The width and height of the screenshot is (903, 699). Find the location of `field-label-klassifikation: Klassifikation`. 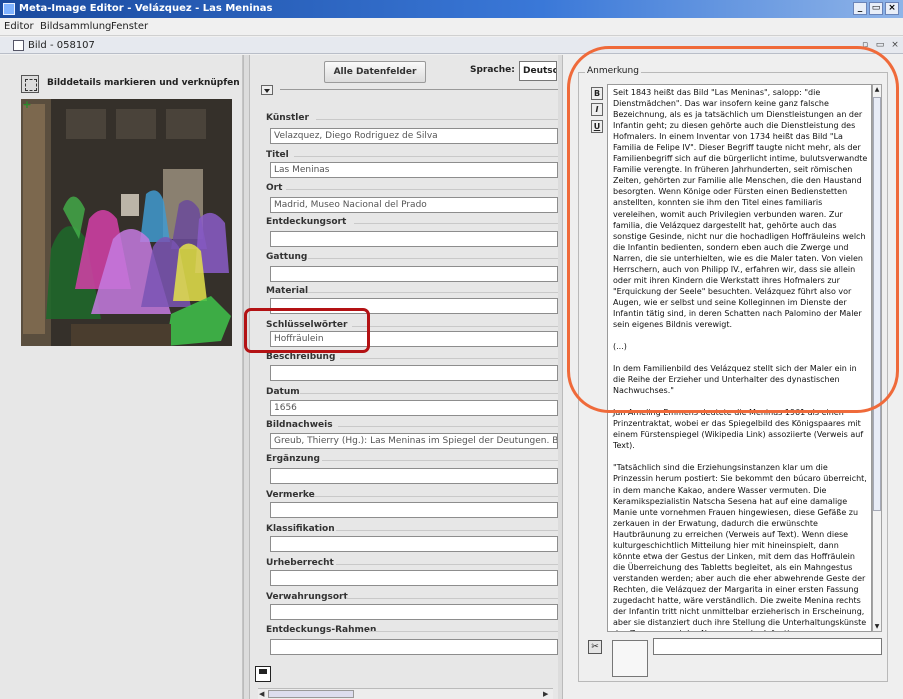

field-label-klassifikation: Klassifikation is located at coordinates (300, 529).